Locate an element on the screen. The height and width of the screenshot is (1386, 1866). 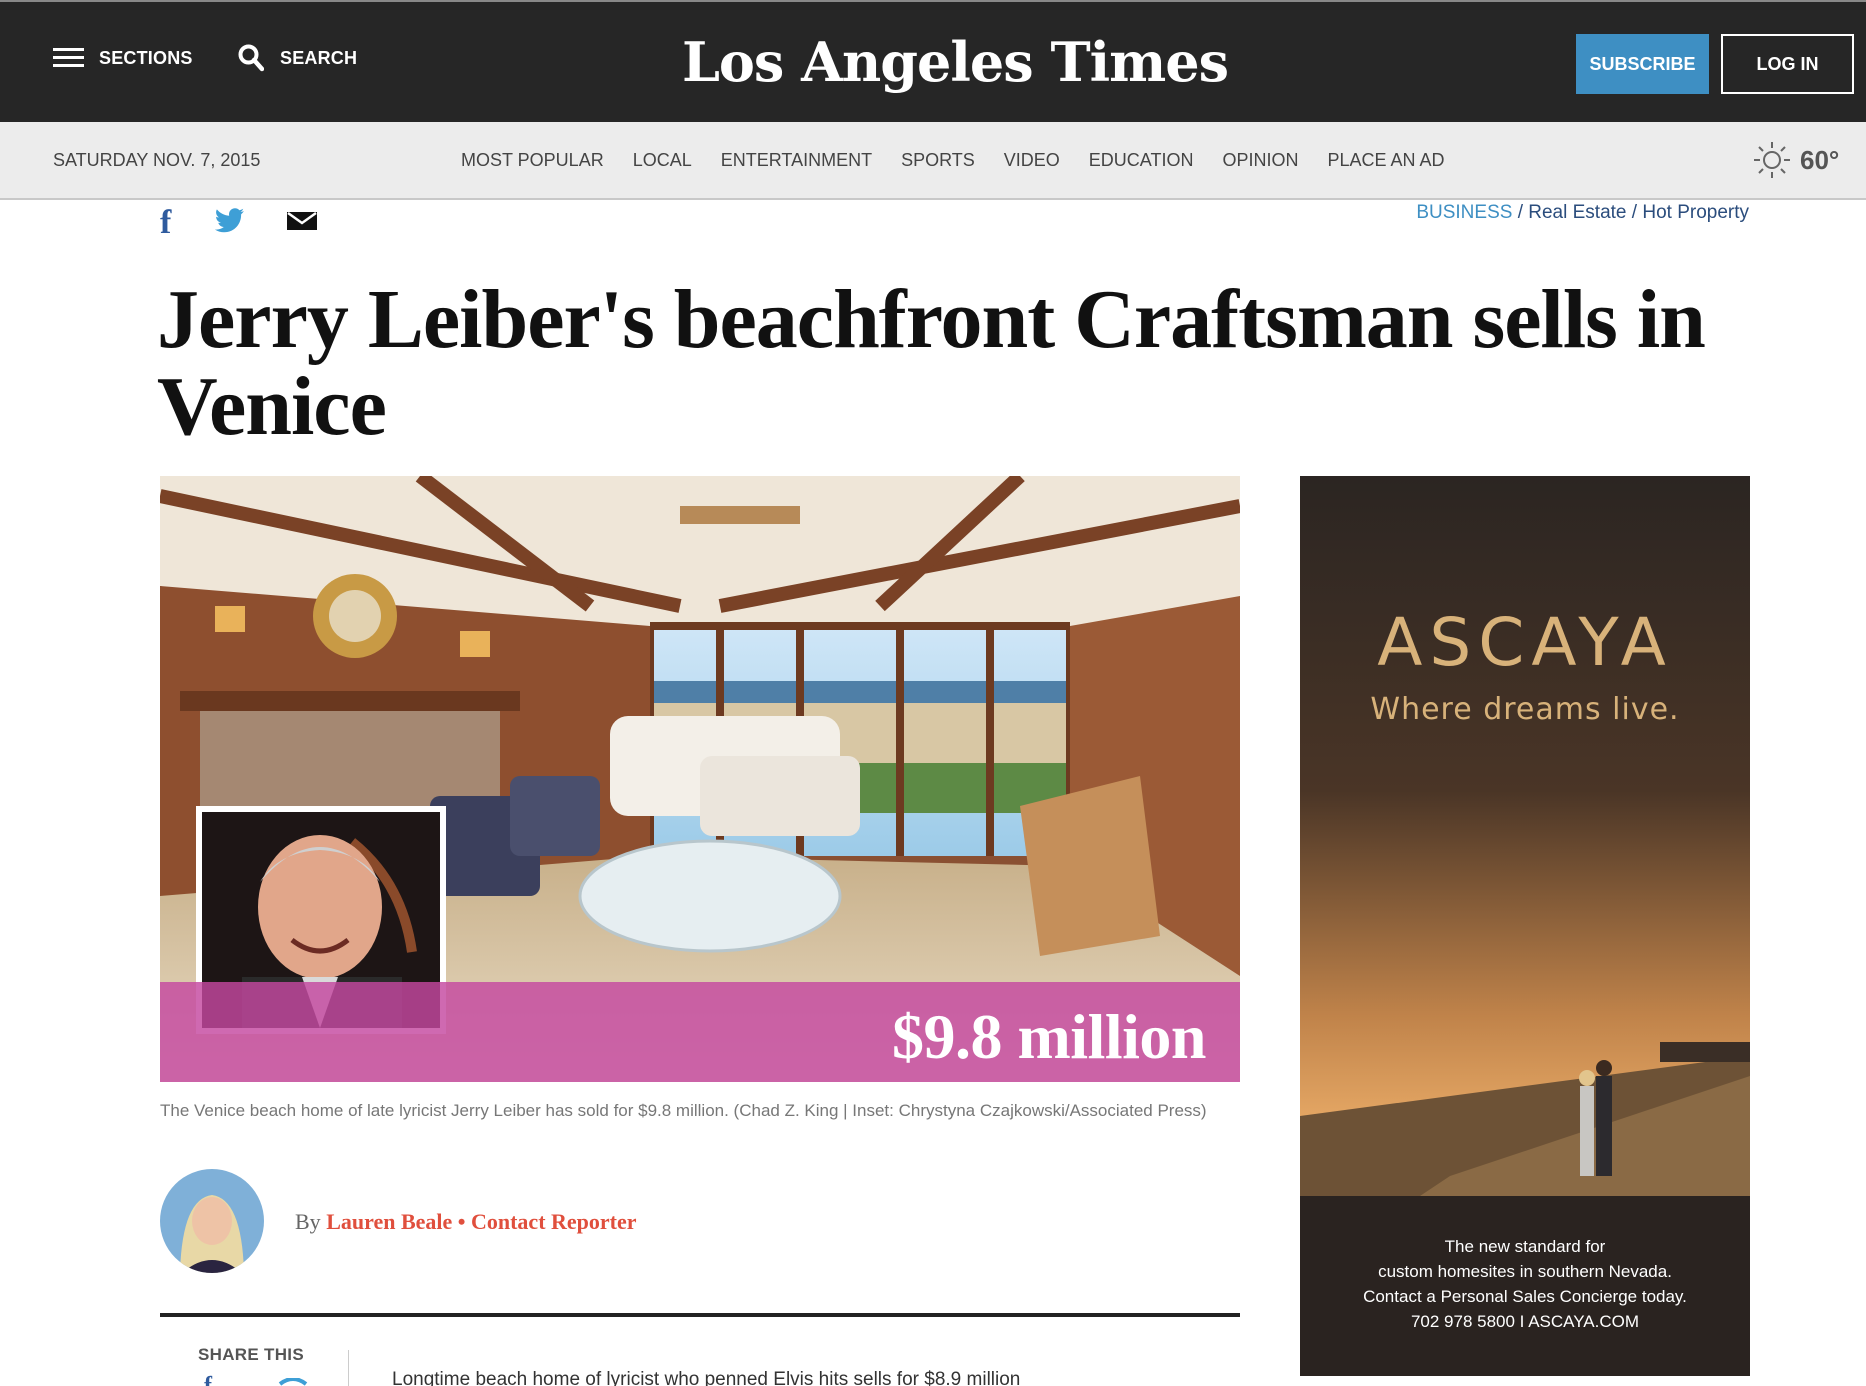
nav-item-video: VIDEO is located at coordinates (1032, 160).